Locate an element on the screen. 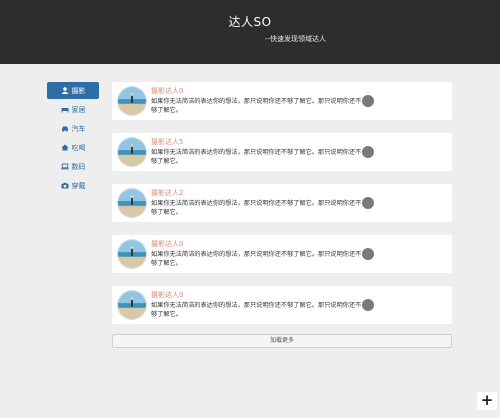 This screenshot has height=418, width=500. page-subtitle: --快速发现领域达人 is located at coordinates (296, 39).